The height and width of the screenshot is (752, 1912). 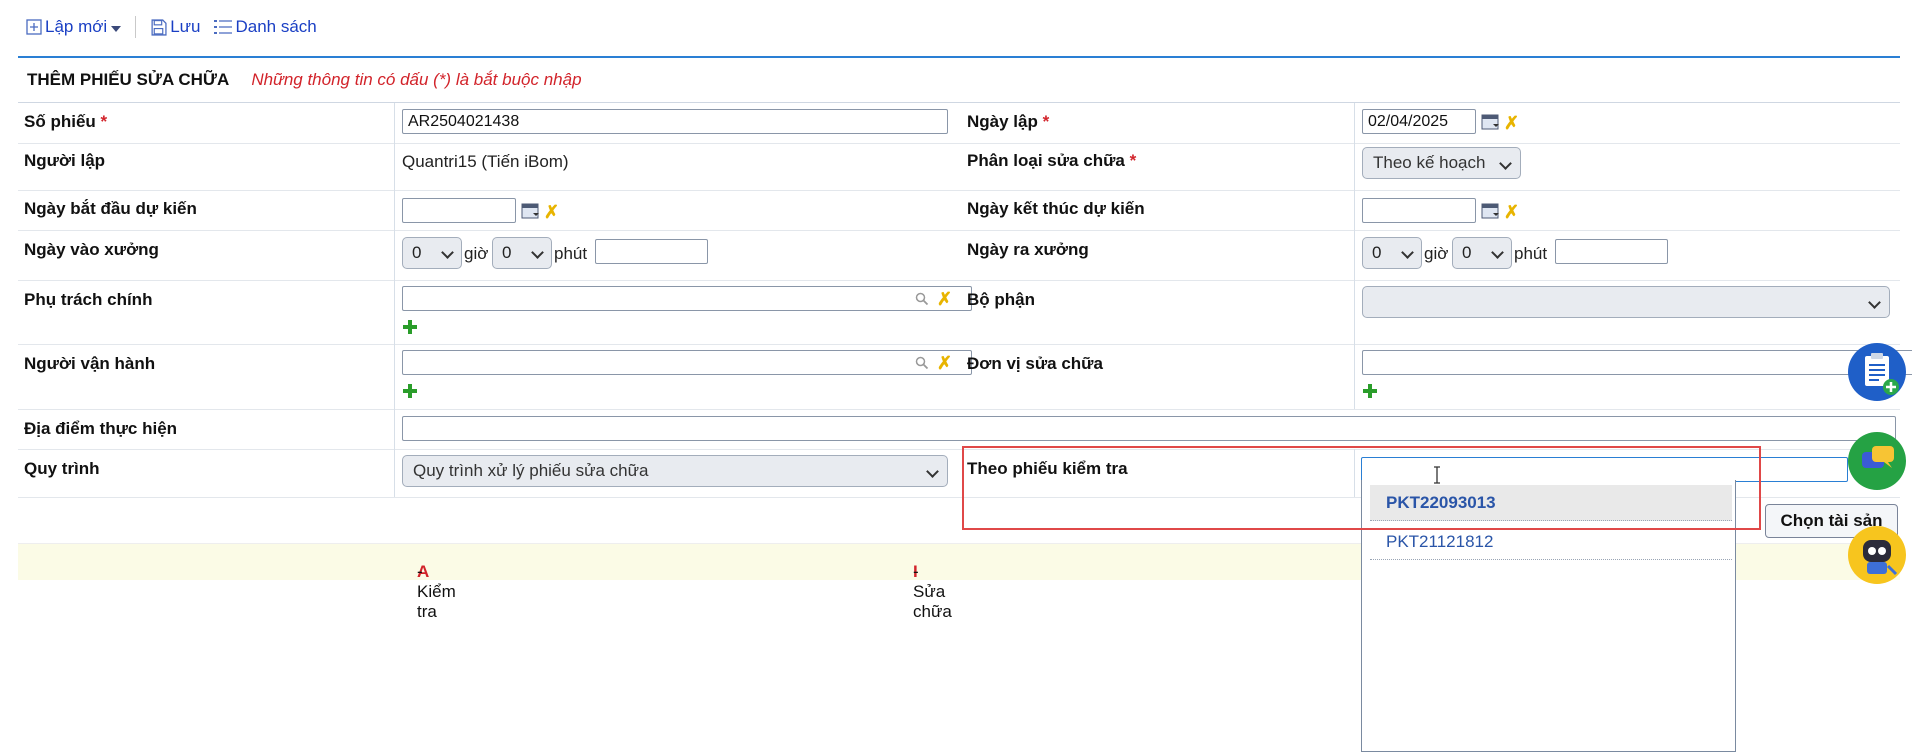 What do you see at coordinates (1882, 374) in the screenshot?
I see `clipboard-add-icon` at bounding box center [1882, 374].